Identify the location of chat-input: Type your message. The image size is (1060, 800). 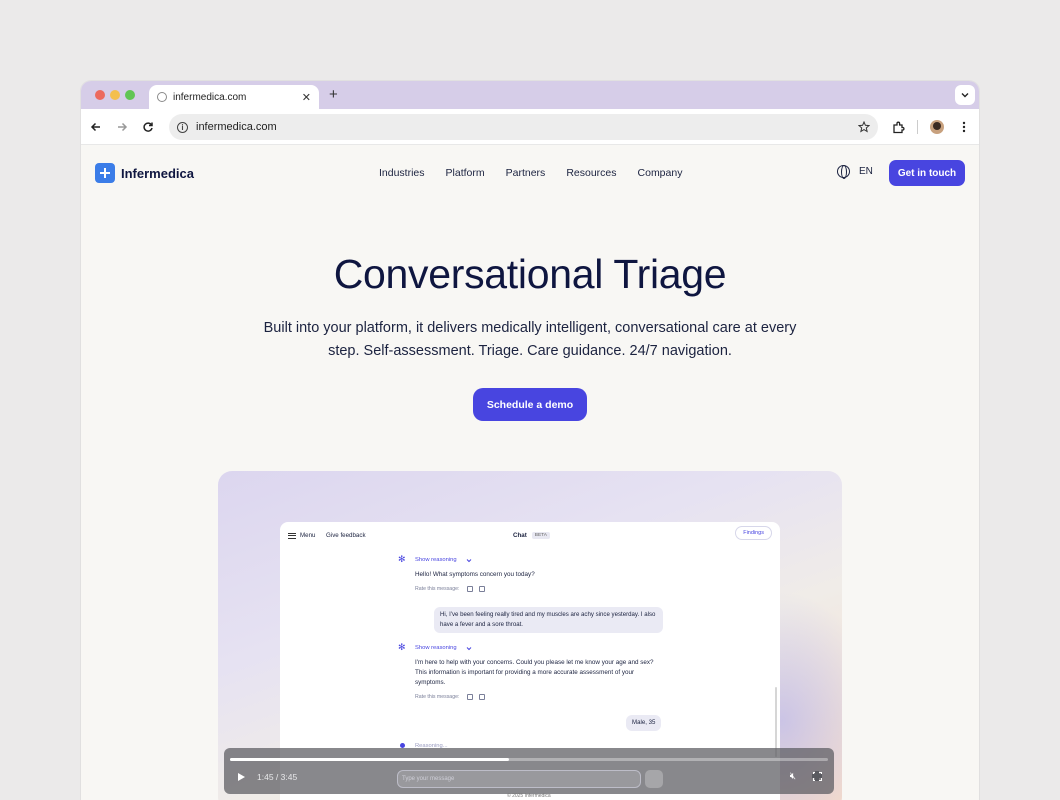
(519, 779).